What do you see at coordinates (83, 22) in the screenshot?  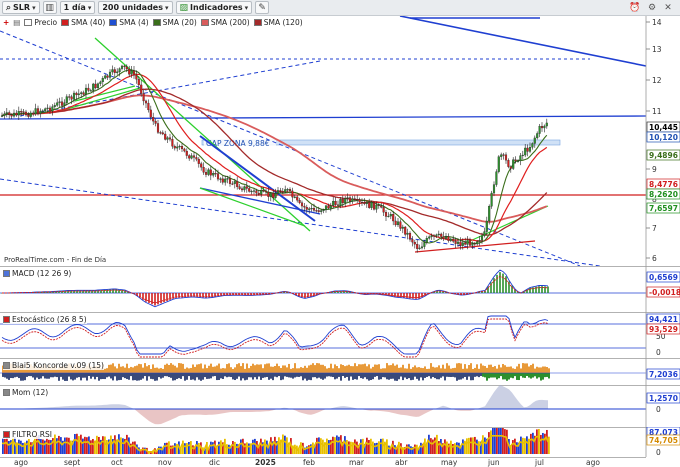 I see `legend-item-sma40: SMA (40)` at bounding box center [83, 22].